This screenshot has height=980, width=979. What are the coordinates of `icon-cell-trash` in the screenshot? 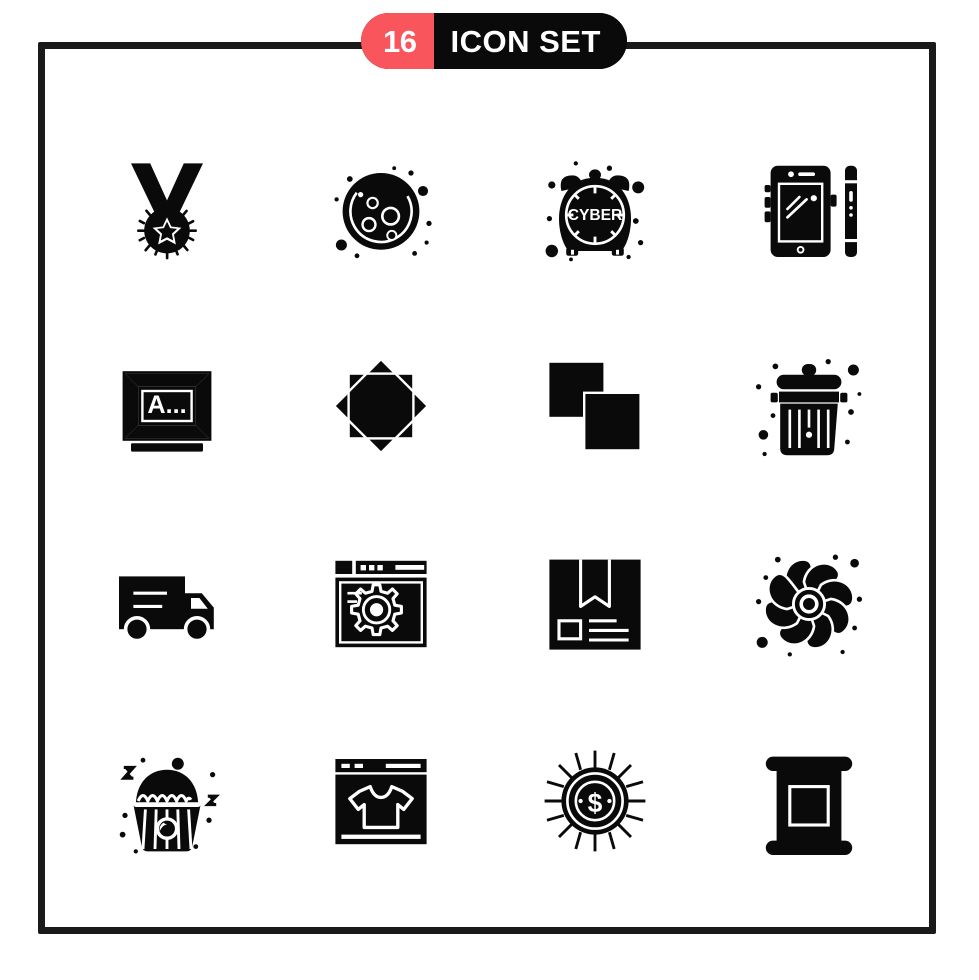 It's located at (809, 407).